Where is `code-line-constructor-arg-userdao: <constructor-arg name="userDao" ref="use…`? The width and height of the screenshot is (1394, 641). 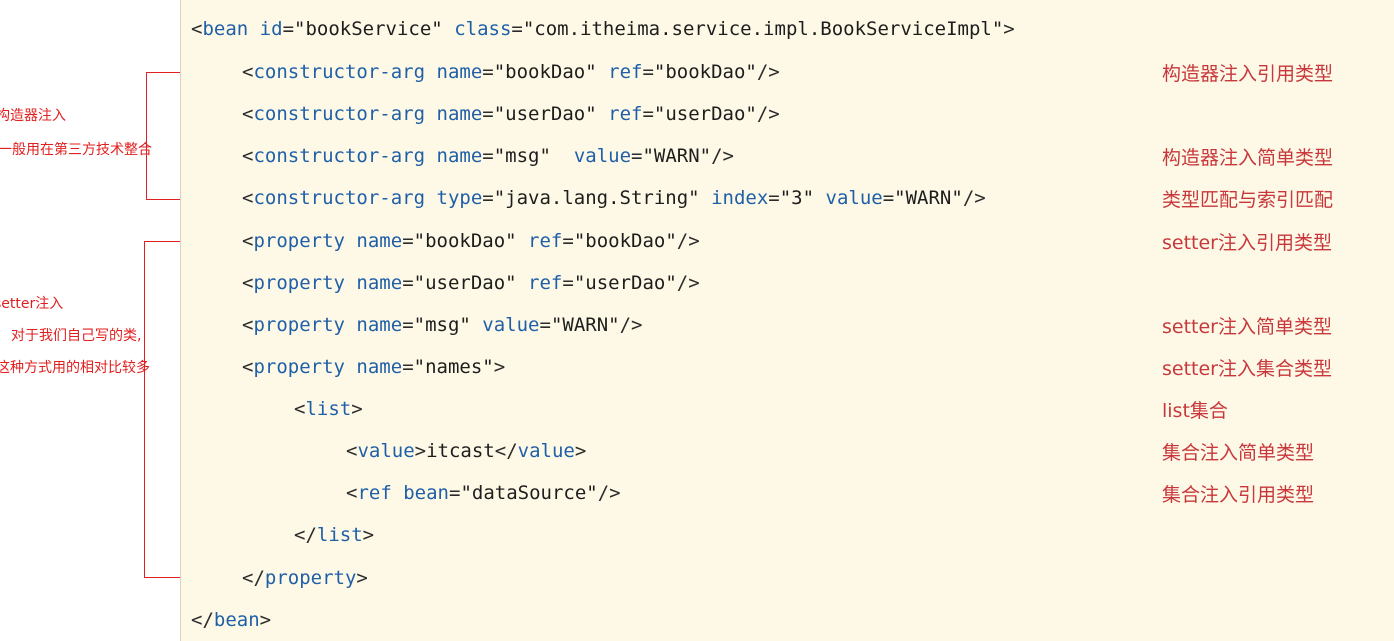 code-line-constructor-arg-userdao: <constructor-arg name="userDao" ref="use… is located at coordinates (511, 114).